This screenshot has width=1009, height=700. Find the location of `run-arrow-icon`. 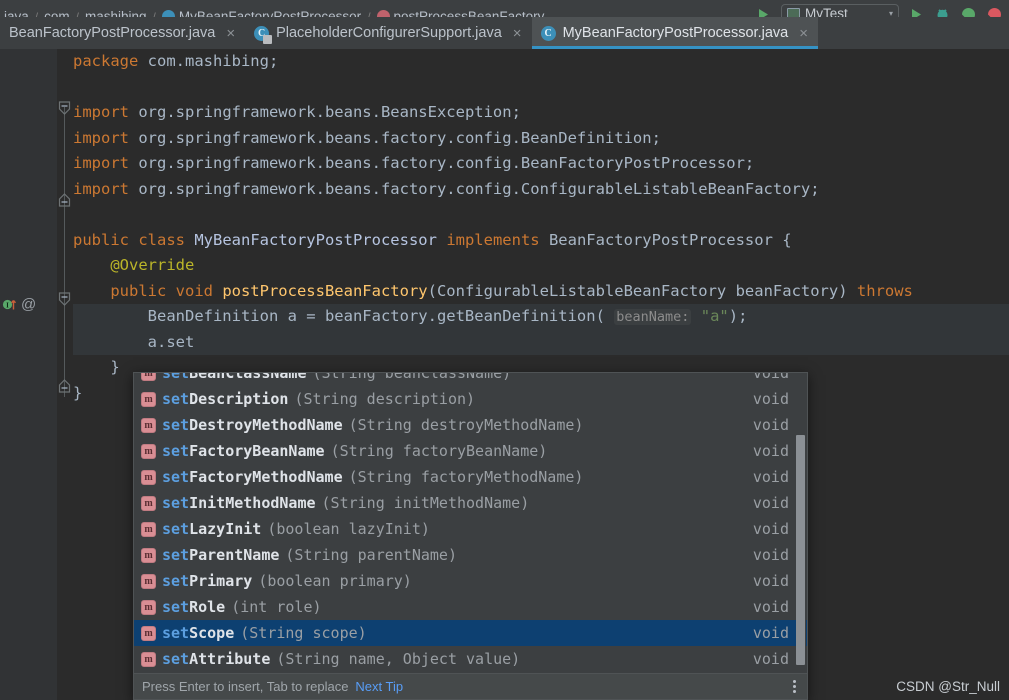

run-arrow-icon is located at coordinates (763, 11).